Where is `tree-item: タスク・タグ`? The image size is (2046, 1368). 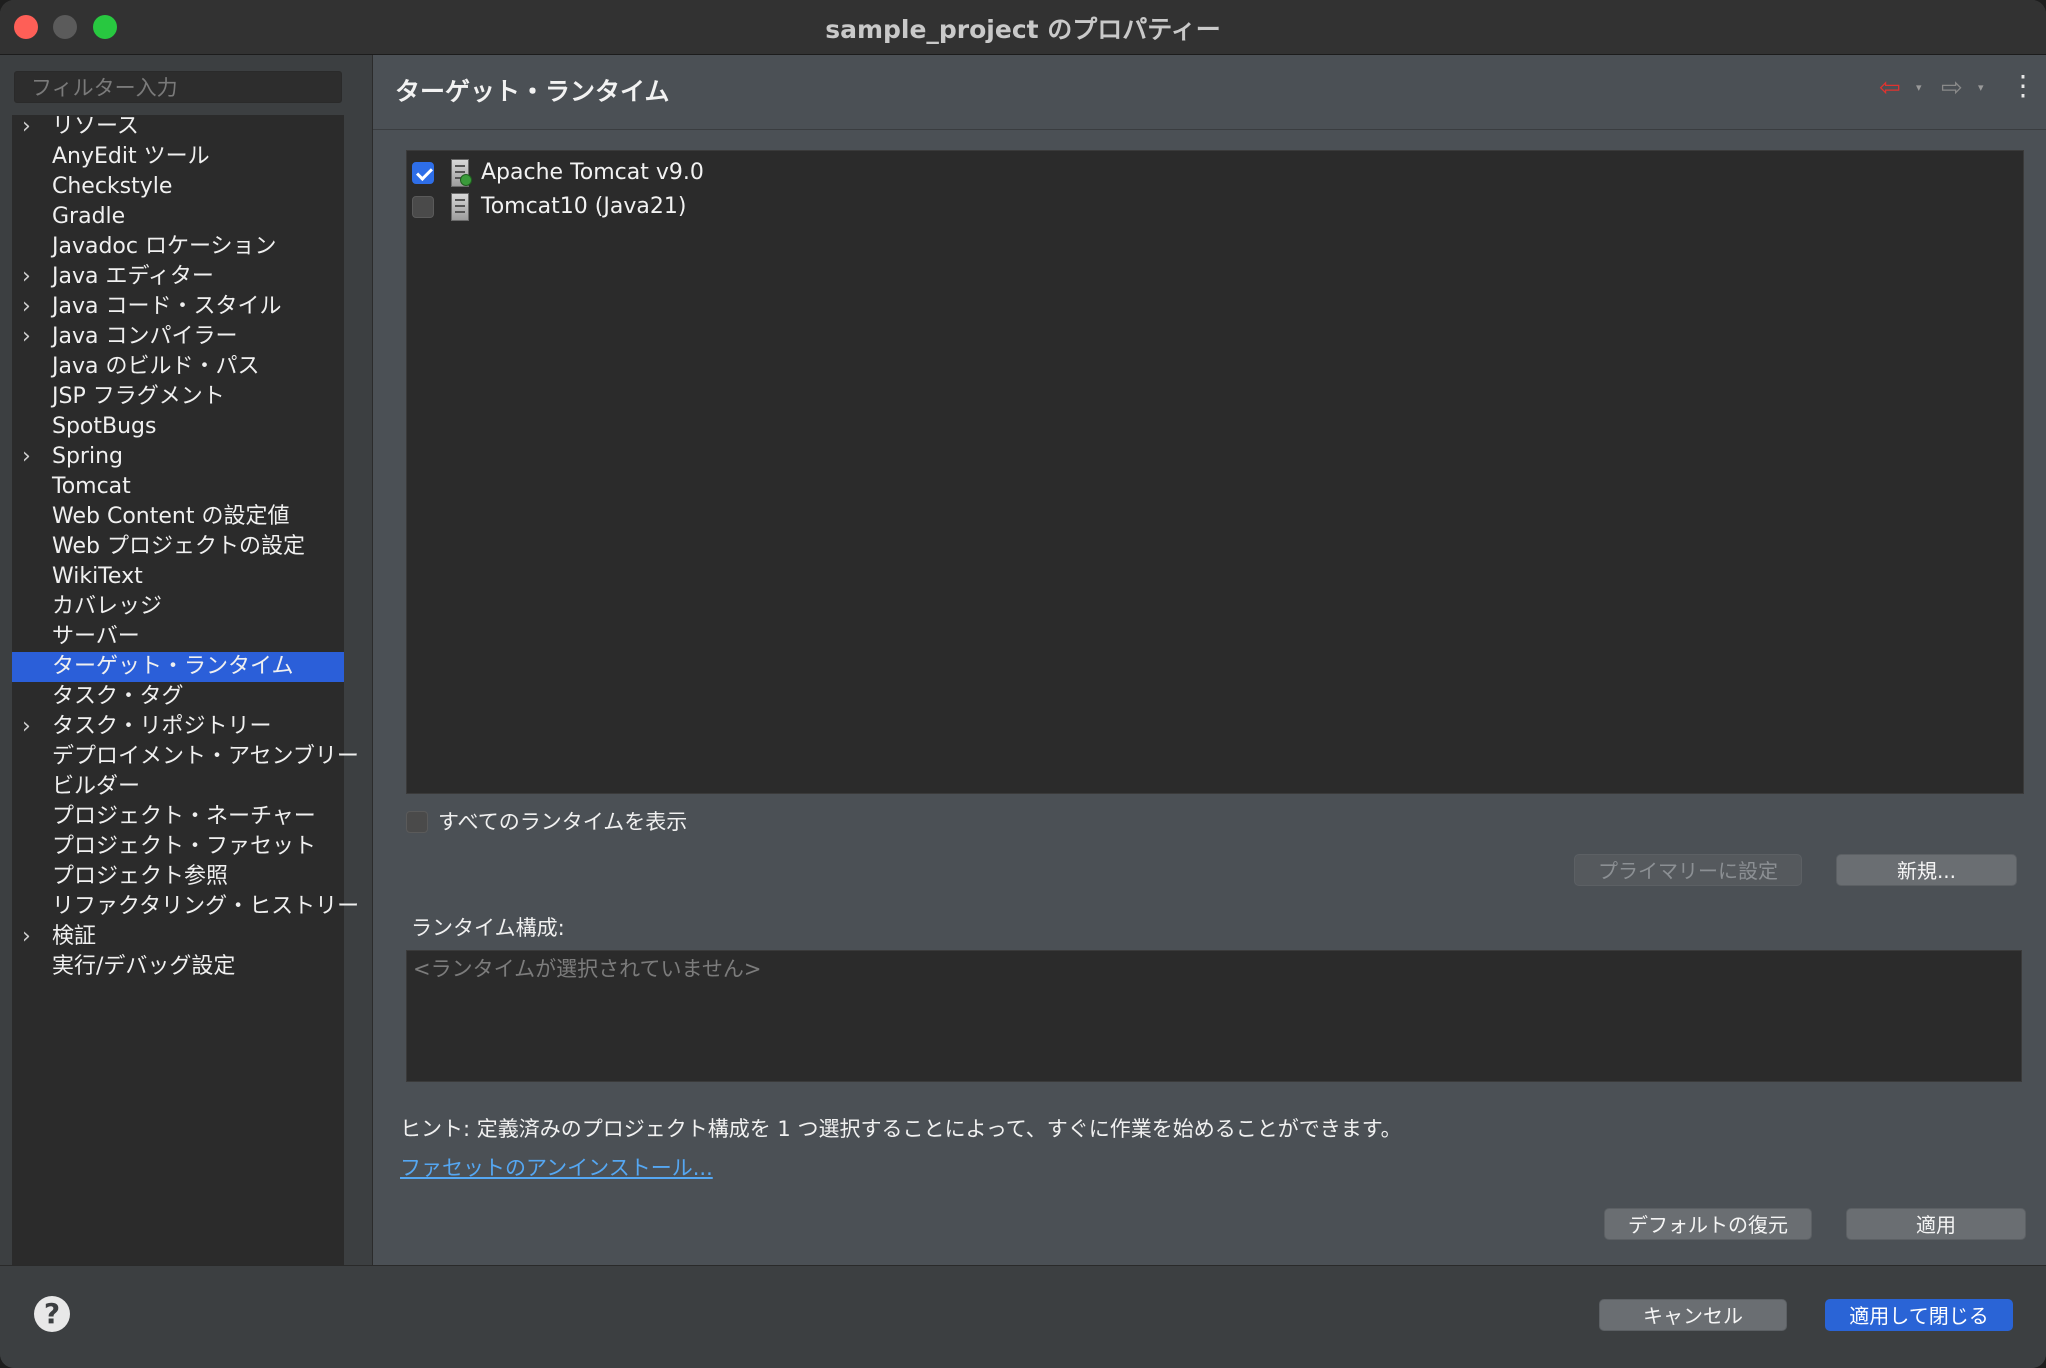 tree-item: タスク・タグ is located at coordinates (178, 697).